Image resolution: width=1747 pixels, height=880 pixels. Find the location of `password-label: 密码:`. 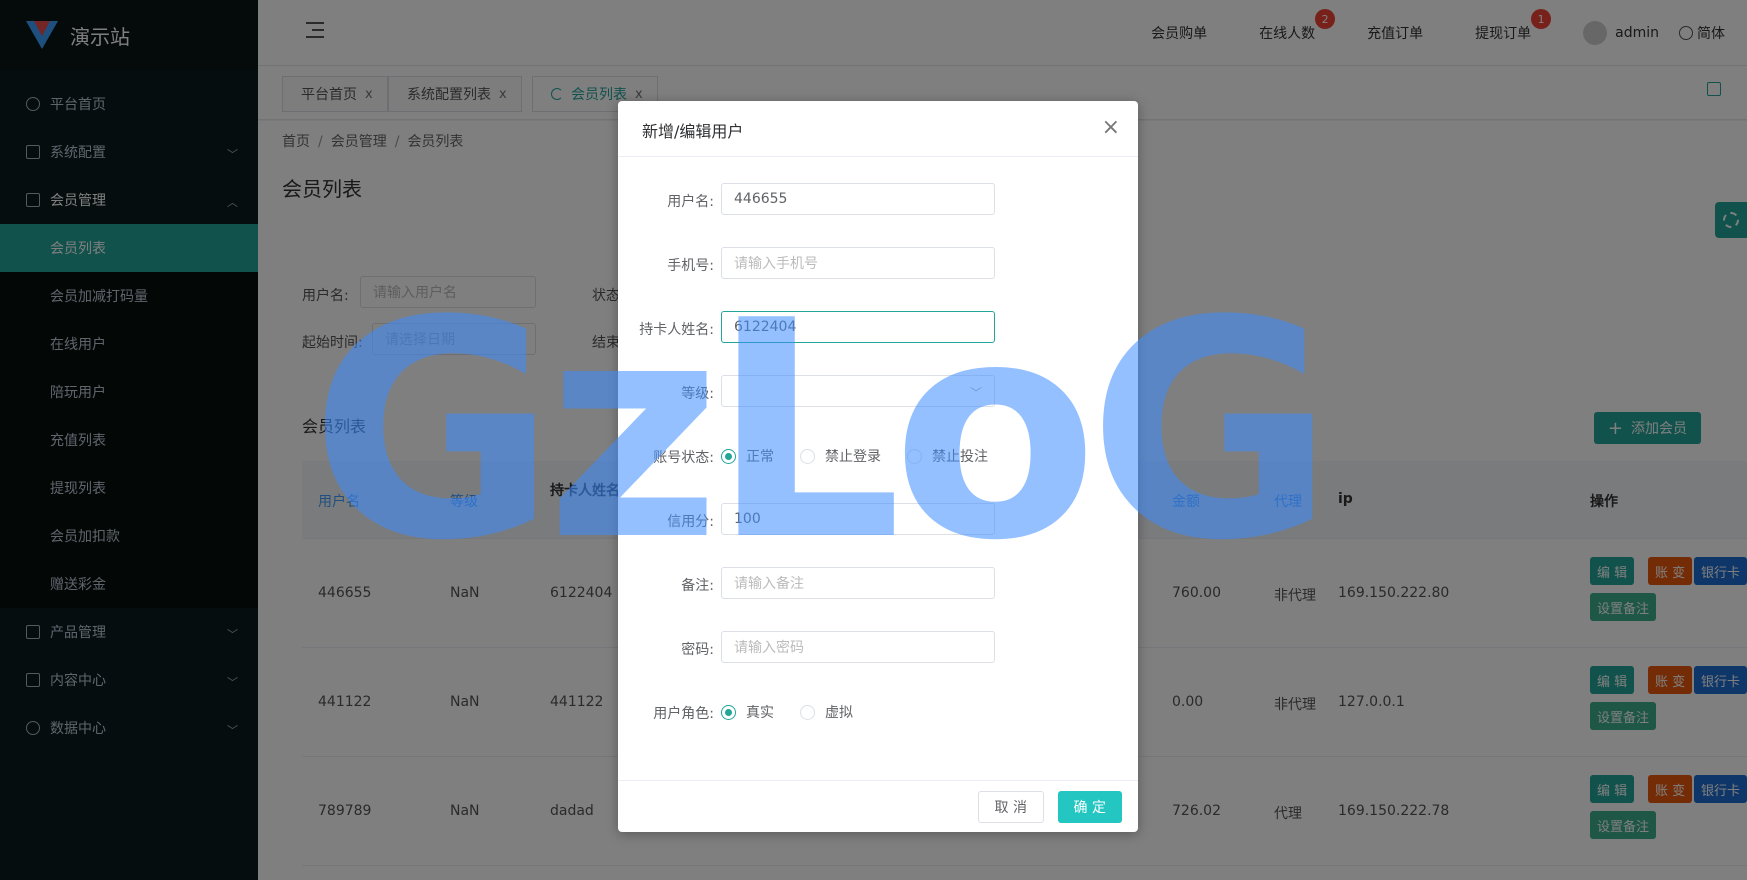

password-label: 密码: is located at coordinates (697, 650).